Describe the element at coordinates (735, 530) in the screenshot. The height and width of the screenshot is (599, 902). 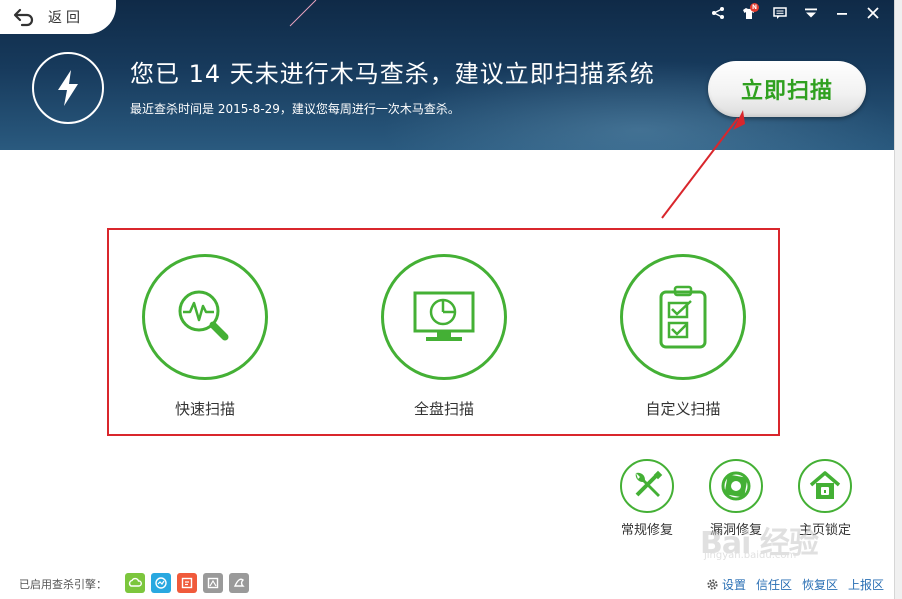
I see `vulnerability-repair-label: 漏洞修复` at that location.